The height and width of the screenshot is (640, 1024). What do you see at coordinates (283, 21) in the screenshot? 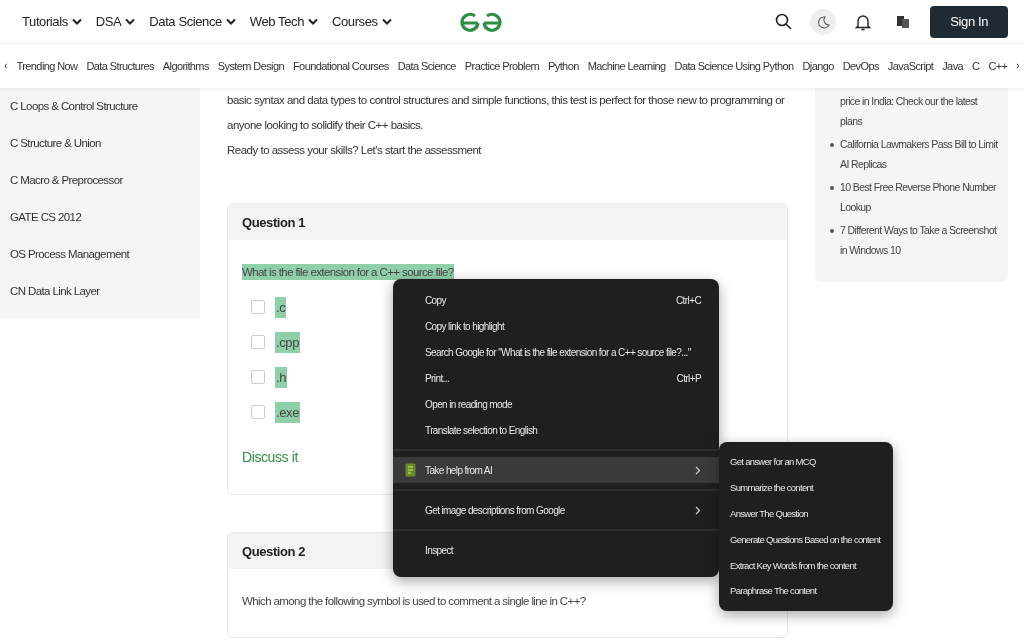
I see `nav-menu: Web Tech` at bounding box center [283, 21].